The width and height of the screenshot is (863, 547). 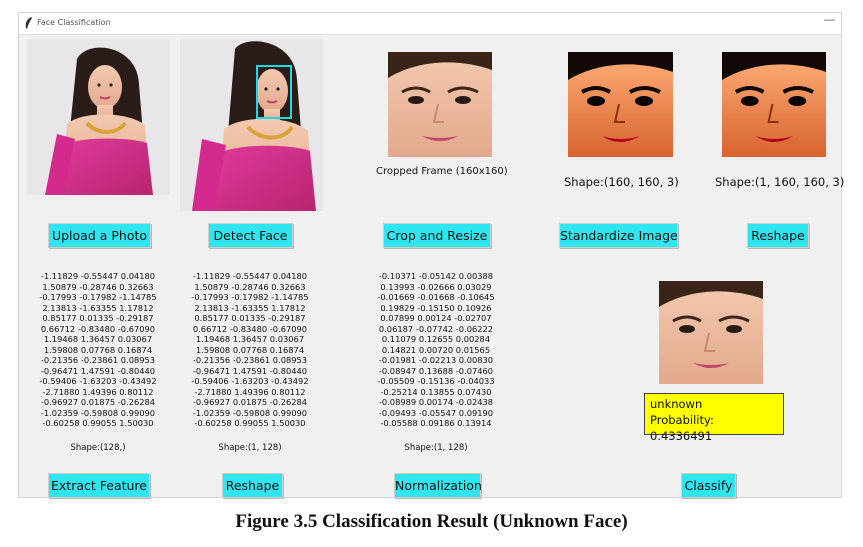 I want to click on extract-feature-button: Extract Feature, so click(x=99, y=485).